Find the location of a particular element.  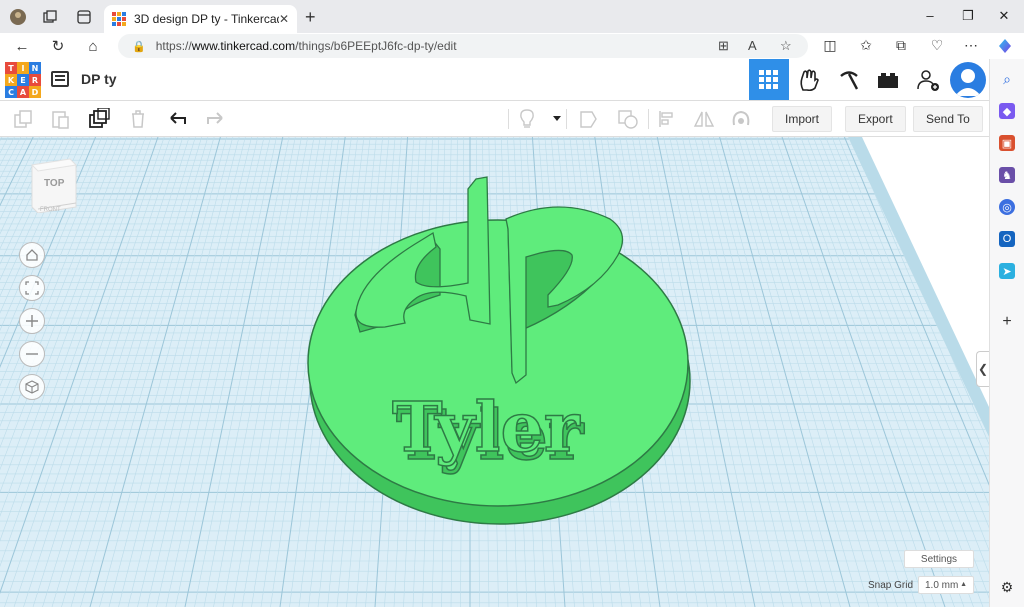

duplicate-icon is located at coordinates (99, 119).